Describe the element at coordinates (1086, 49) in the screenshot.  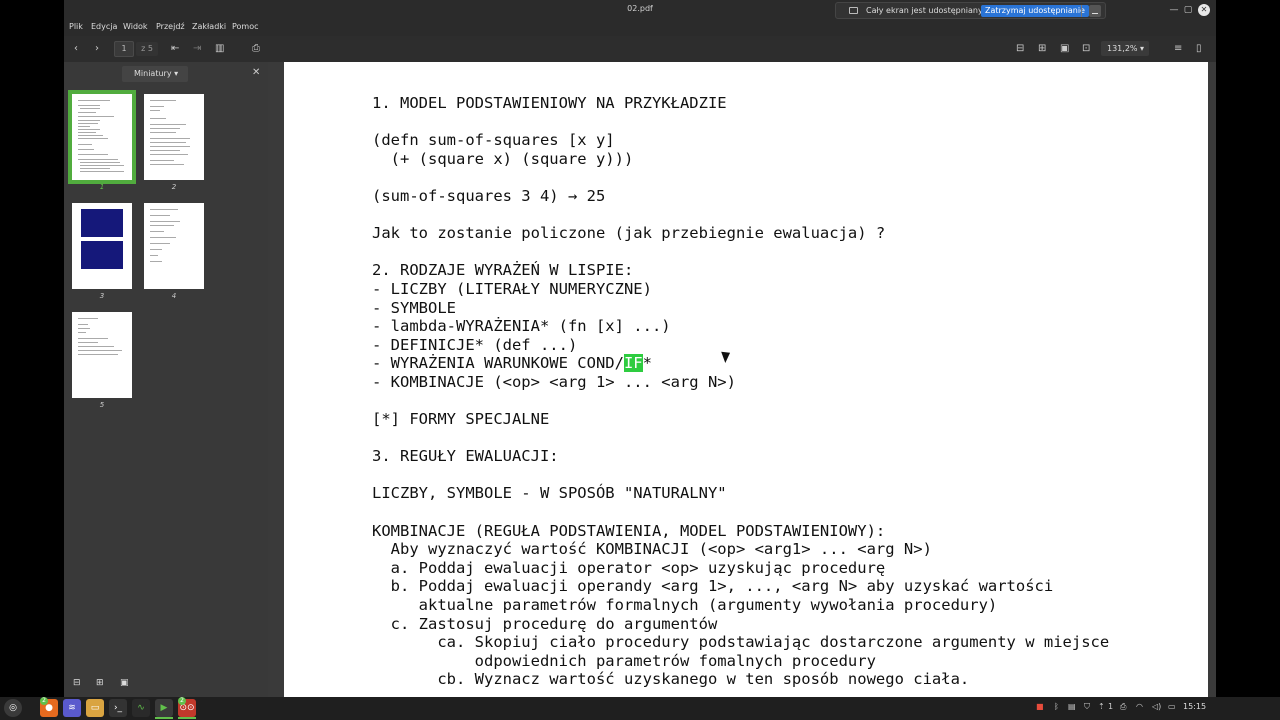
I see `fit-page-icon: ⊡` at that location.